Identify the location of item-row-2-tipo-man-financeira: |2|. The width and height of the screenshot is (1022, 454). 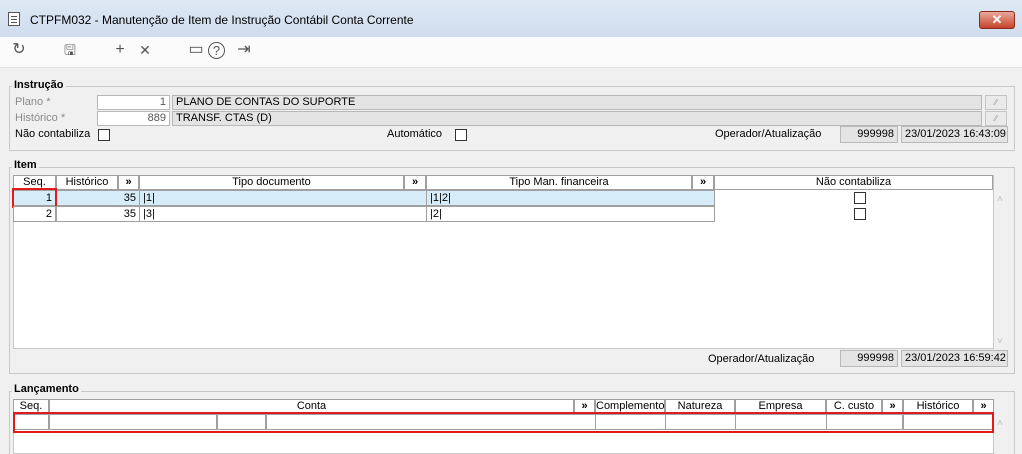
(570, 214).